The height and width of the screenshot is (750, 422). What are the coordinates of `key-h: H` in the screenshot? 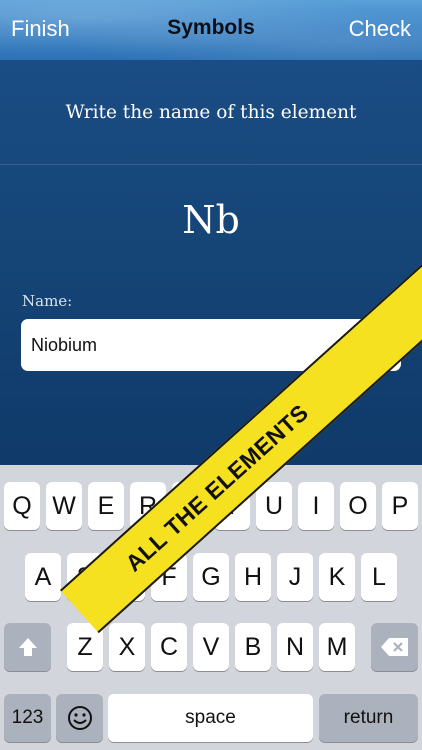 It's located at (253, 577).